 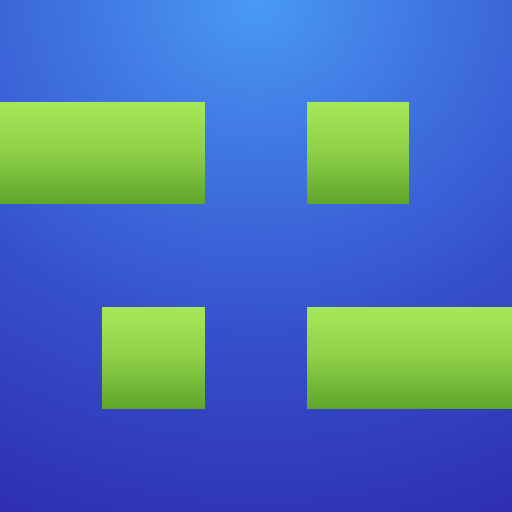 I want to click on green-block-small-bottom-left, so click(x=153, y=358).